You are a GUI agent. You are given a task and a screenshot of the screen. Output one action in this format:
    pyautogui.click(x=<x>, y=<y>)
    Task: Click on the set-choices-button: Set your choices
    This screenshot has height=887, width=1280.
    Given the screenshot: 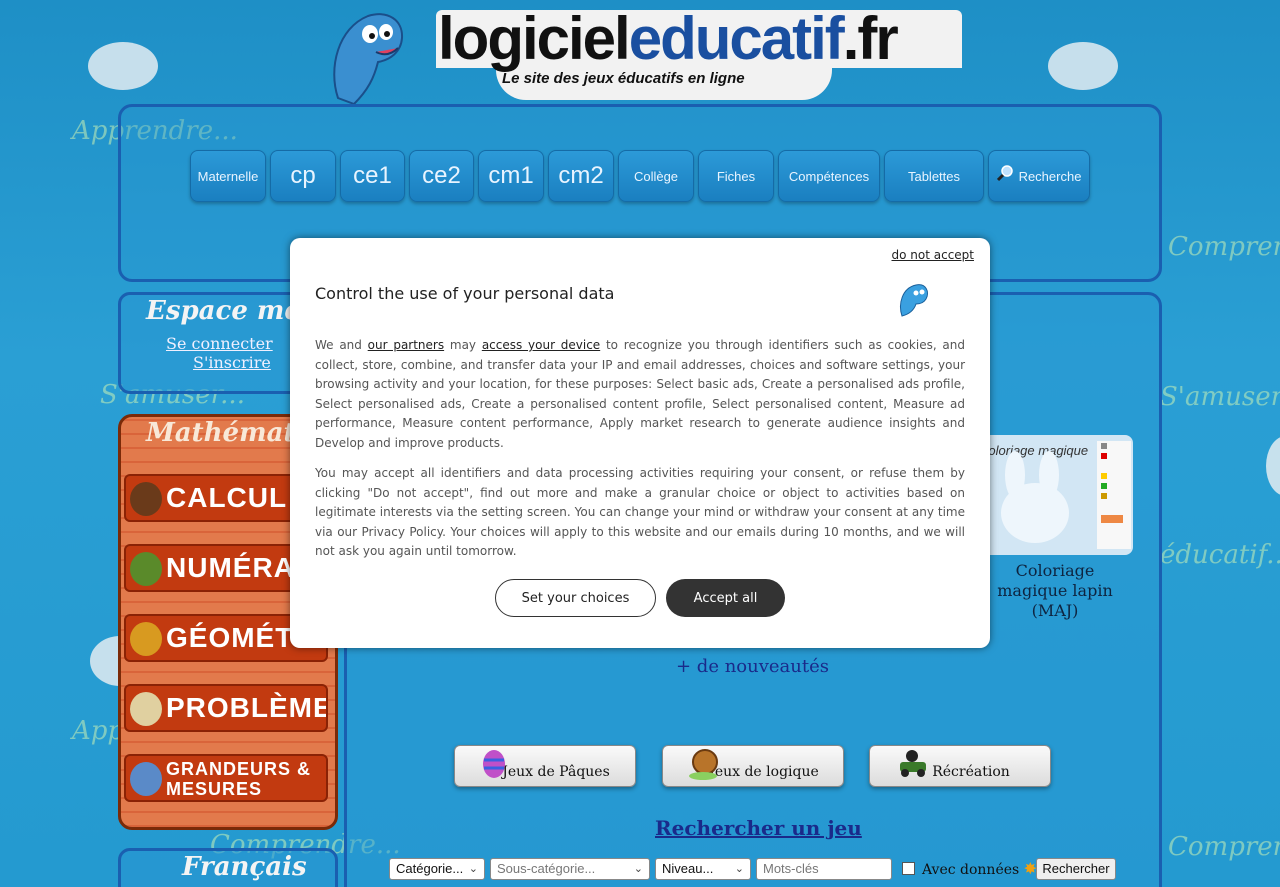 What is the action you would take?
    pyautogui.click(x=575, y=598)
    